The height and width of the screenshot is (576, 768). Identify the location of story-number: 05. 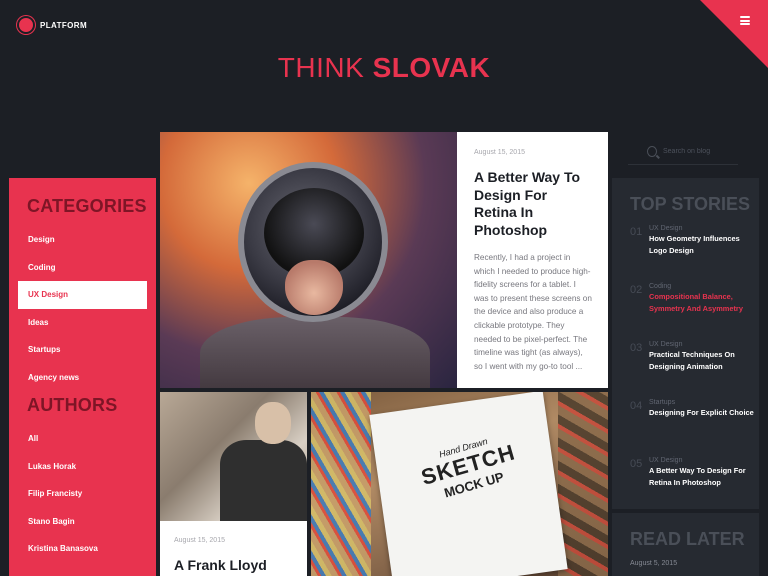
(636, 464).